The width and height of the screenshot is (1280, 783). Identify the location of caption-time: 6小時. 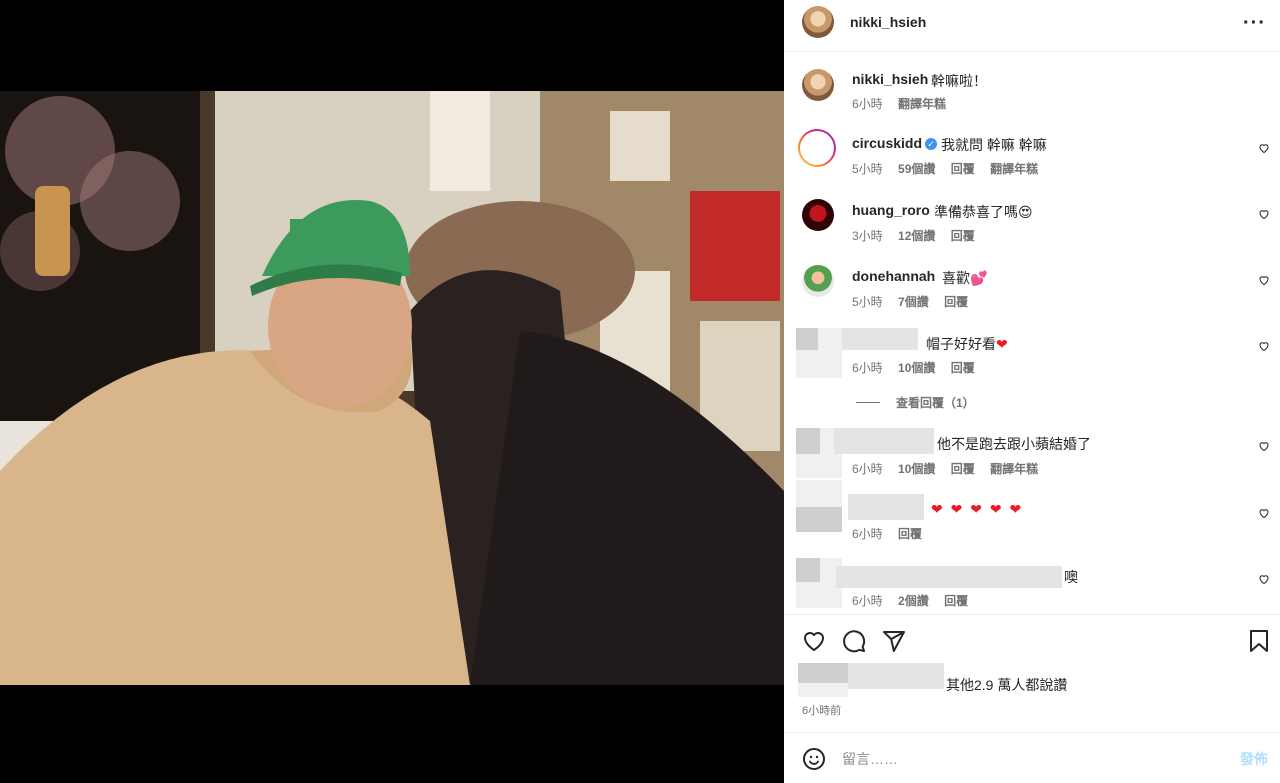
(867, 104).